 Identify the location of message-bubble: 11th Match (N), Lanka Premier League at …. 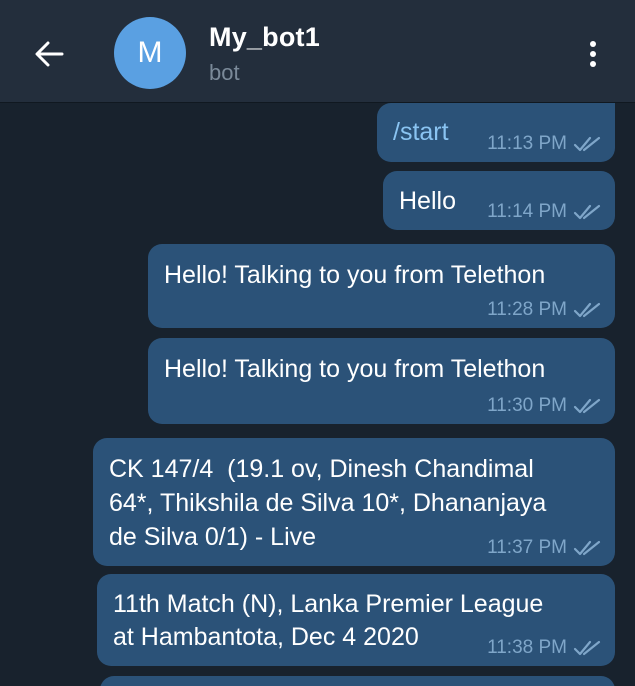
(356, 620).